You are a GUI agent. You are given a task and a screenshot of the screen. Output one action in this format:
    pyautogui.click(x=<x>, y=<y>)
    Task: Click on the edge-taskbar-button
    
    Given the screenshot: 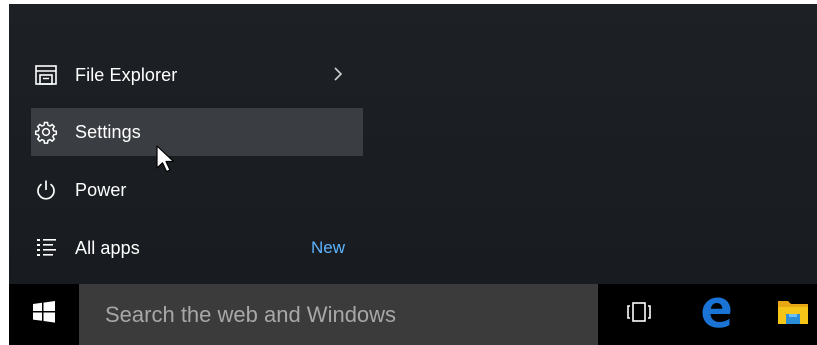 What is the action you would take?
    pyautogui.click(x=716, y=314)
    